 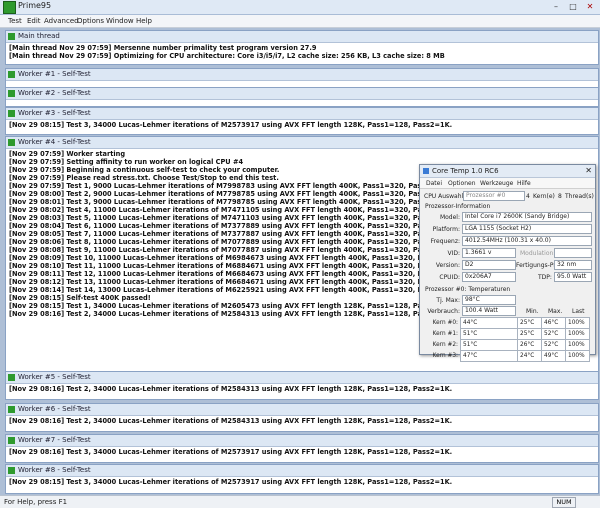 I want to click on frequency-label: Frequenz:, so click(x=445, y=241).